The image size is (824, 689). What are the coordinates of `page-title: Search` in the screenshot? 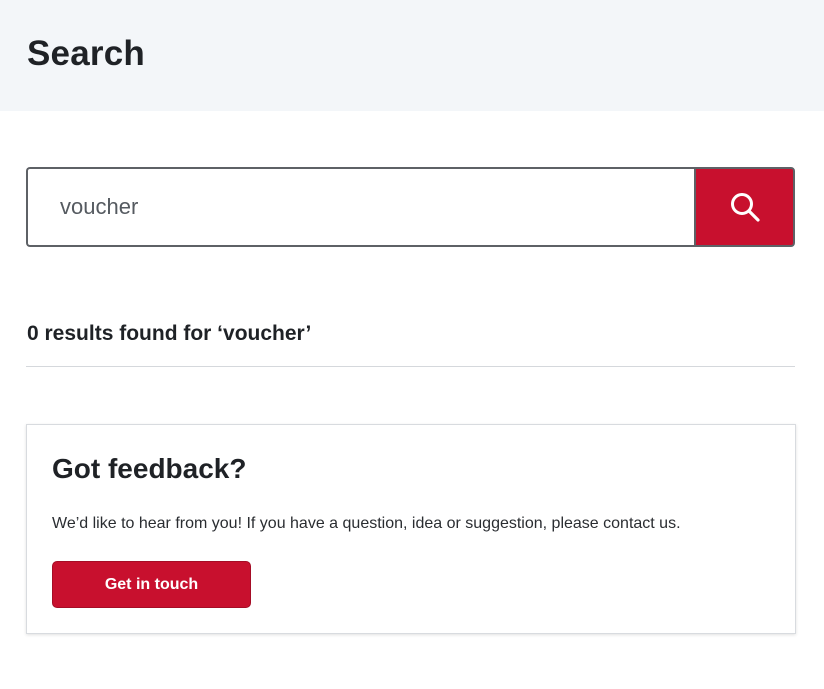 It's located at (86, 53).